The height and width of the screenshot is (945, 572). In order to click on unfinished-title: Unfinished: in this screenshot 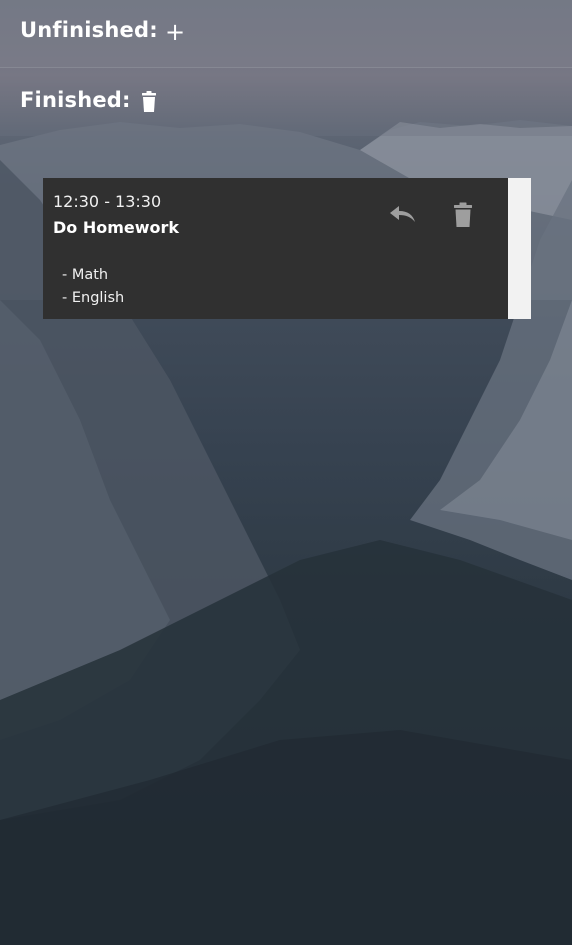, I will do `click(89, 30)`.